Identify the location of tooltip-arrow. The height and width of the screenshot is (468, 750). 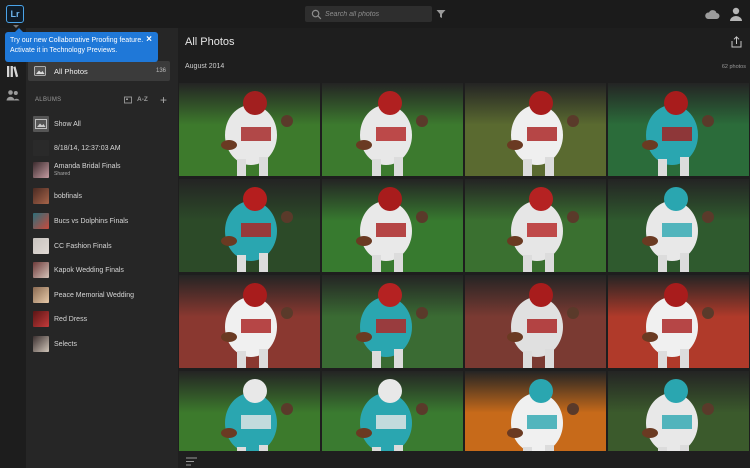
(19, 30).